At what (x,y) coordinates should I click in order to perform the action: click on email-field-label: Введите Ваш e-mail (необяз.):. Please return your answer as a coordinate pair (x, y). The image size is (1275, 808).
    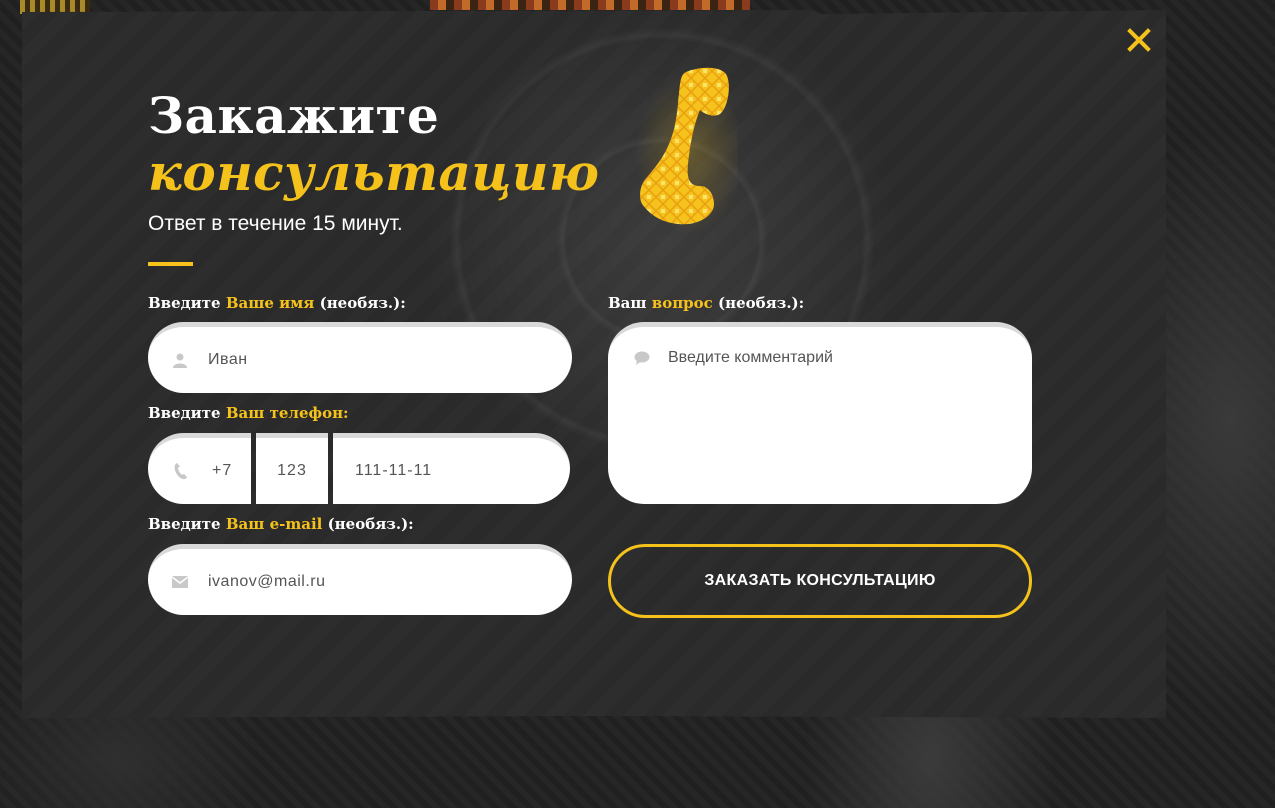
    Looking at the image, I should click on (281, 524).